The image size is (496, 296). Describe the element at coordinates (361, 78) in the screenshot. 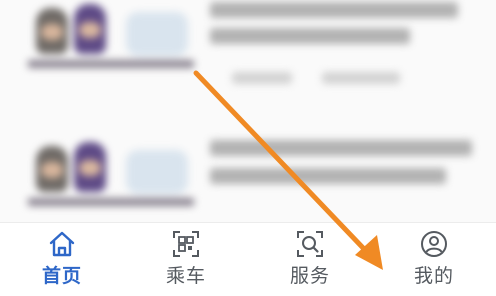

I see `feed-card-date` at that location.